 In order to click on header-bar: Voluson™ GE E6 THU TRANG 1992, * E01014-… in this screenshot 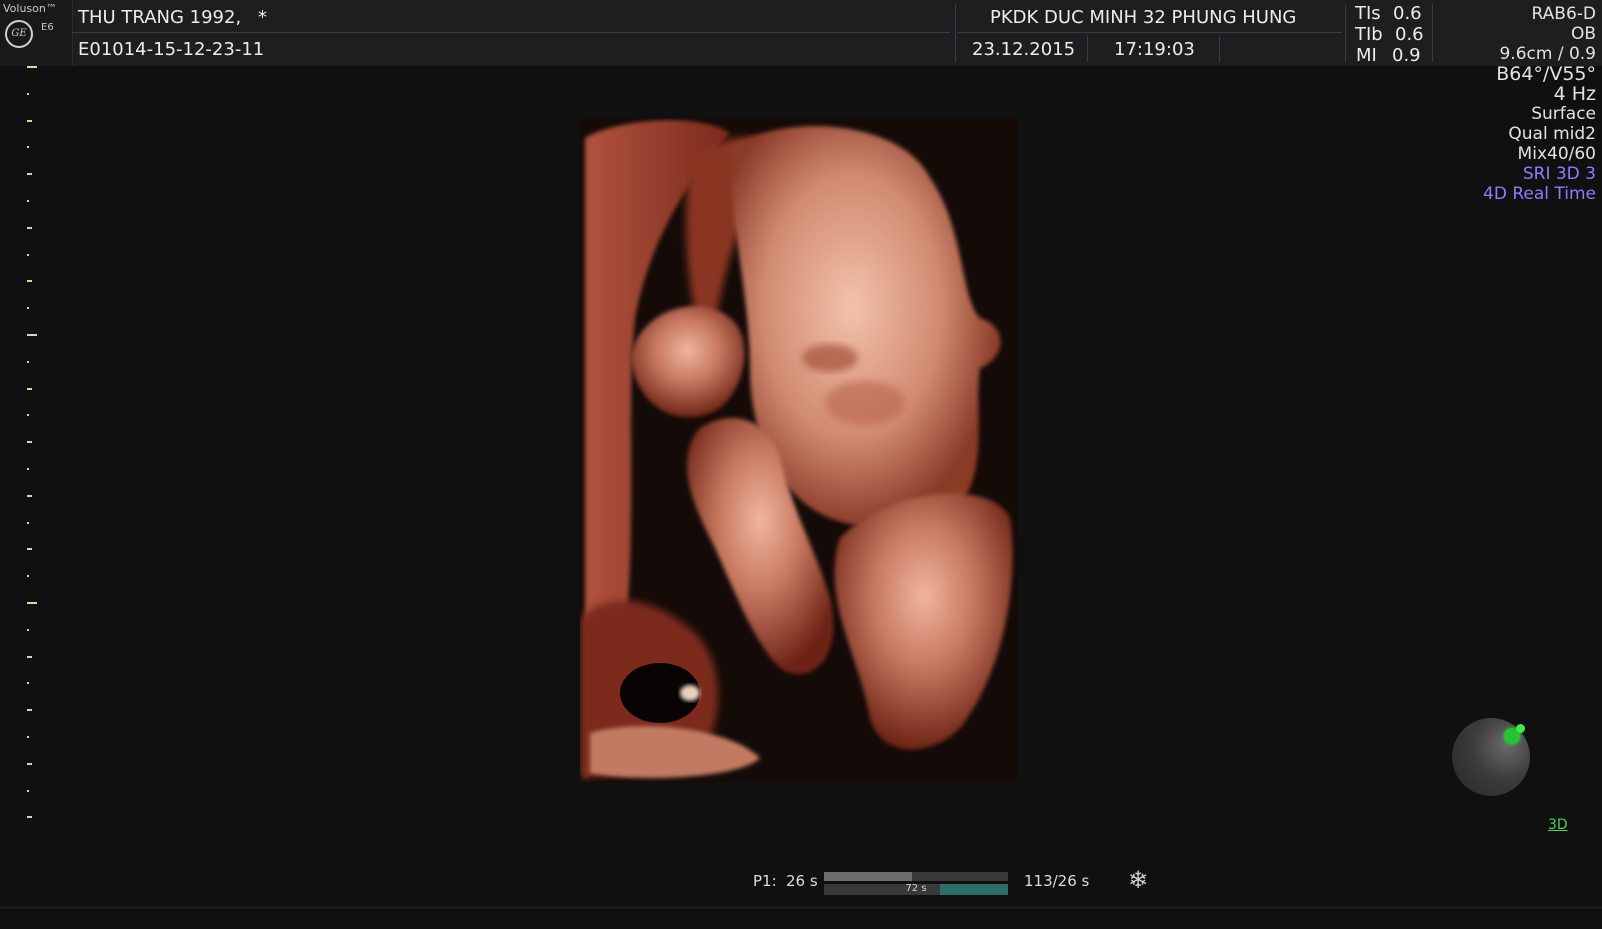, I will do `click(801, 33)`.